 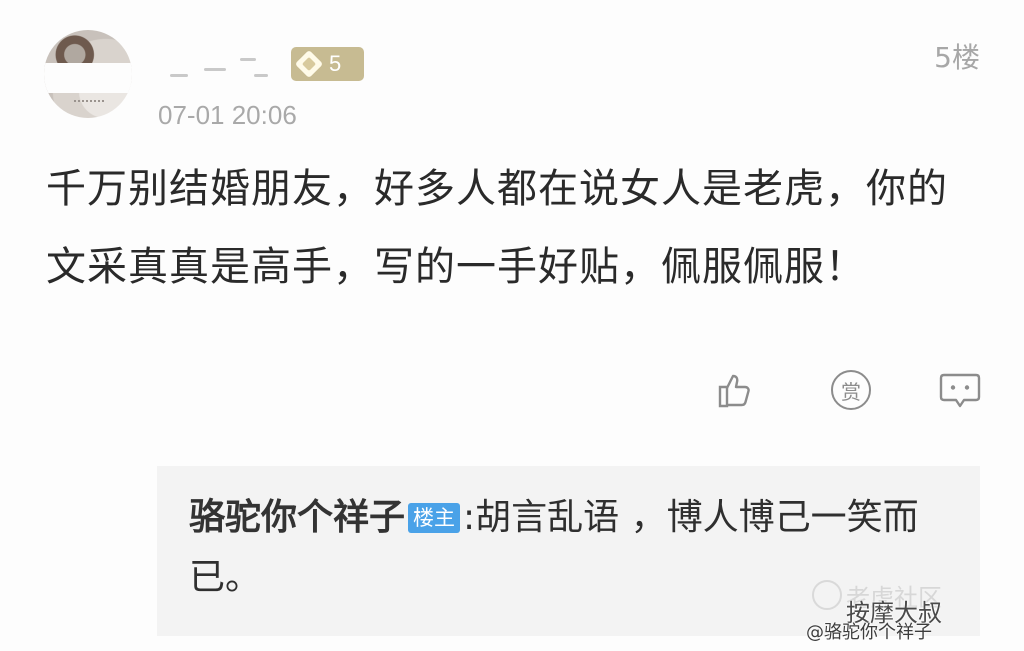 What do you see at coordinates (88, 78) in the screenshot?
I see `avatar-redaction` at bounding box center [88, 78].